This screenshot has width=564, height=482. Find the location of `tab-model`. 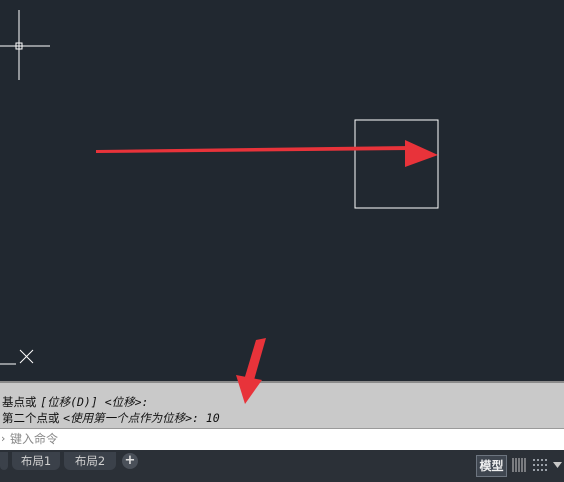

tab-model is located at coordinates (4, 461).